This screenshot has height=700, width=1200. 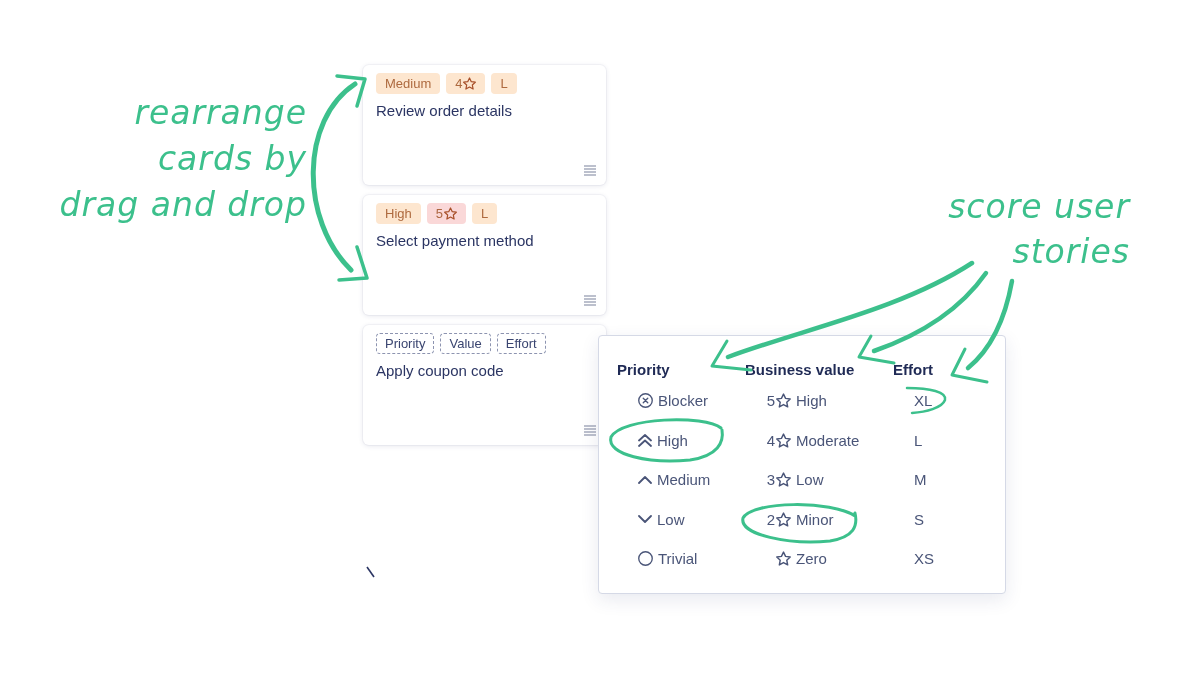 I want to click on menu-option: 4 Moderate, so click(x=813, y=440).